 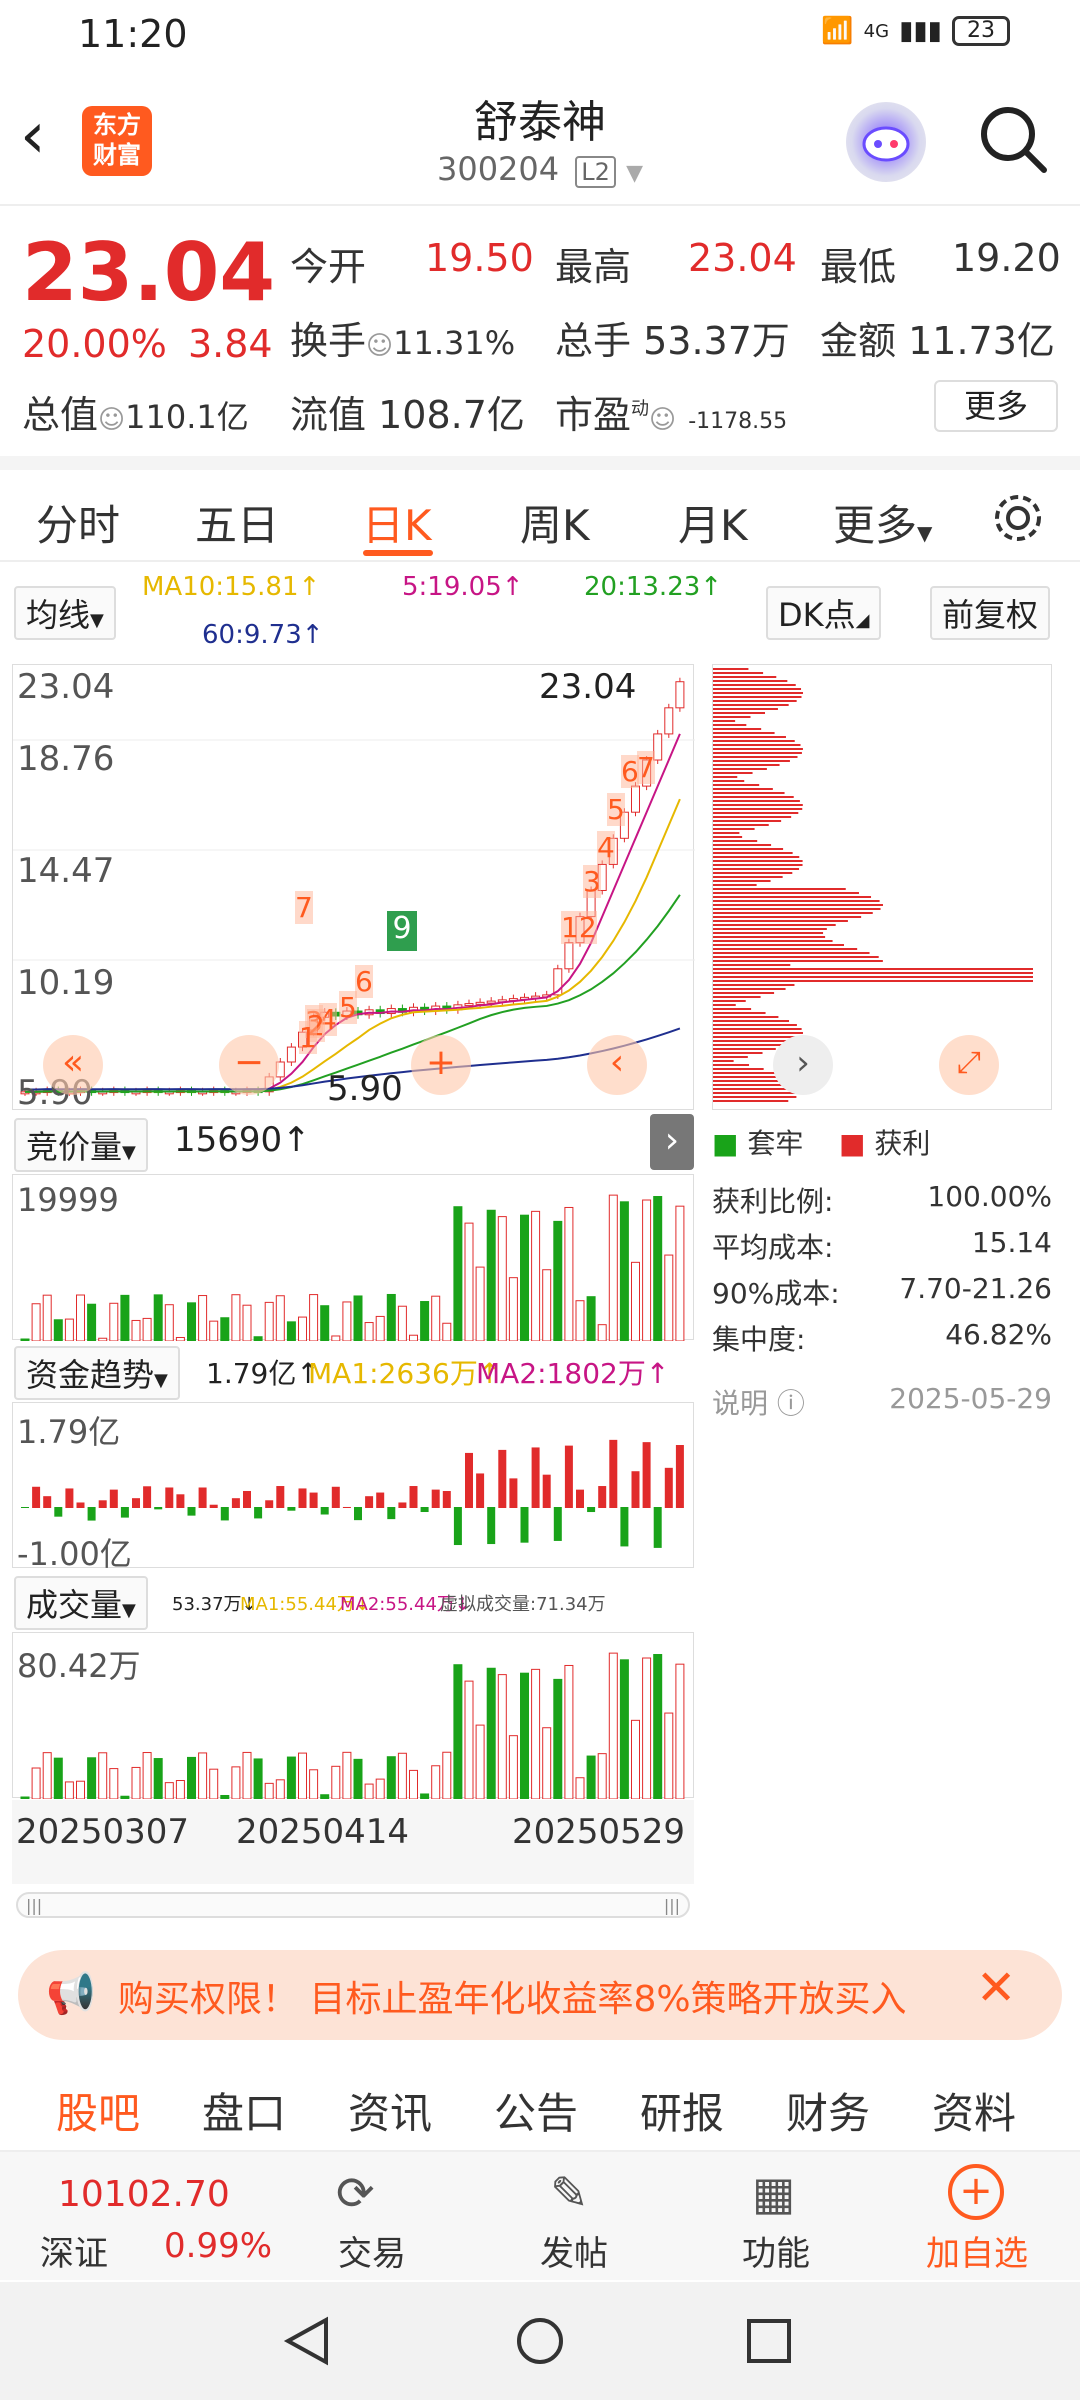 I want to click on search-icon, so click(x=1013, y=139).